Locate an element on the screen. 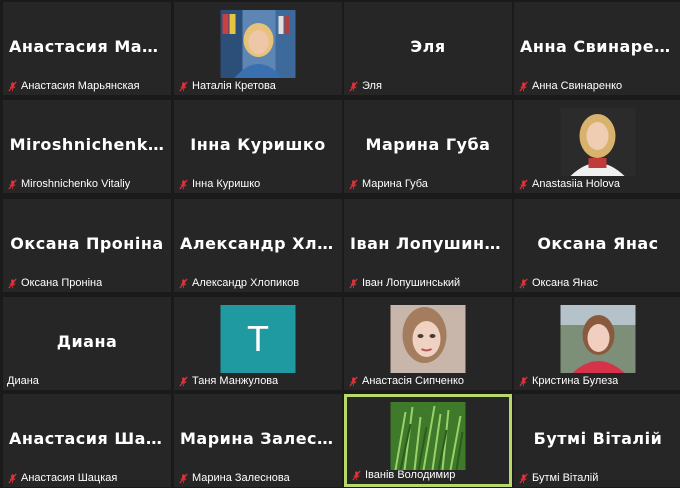  participant-footer: Оксана Проніна is located at coordinates (54, 283).